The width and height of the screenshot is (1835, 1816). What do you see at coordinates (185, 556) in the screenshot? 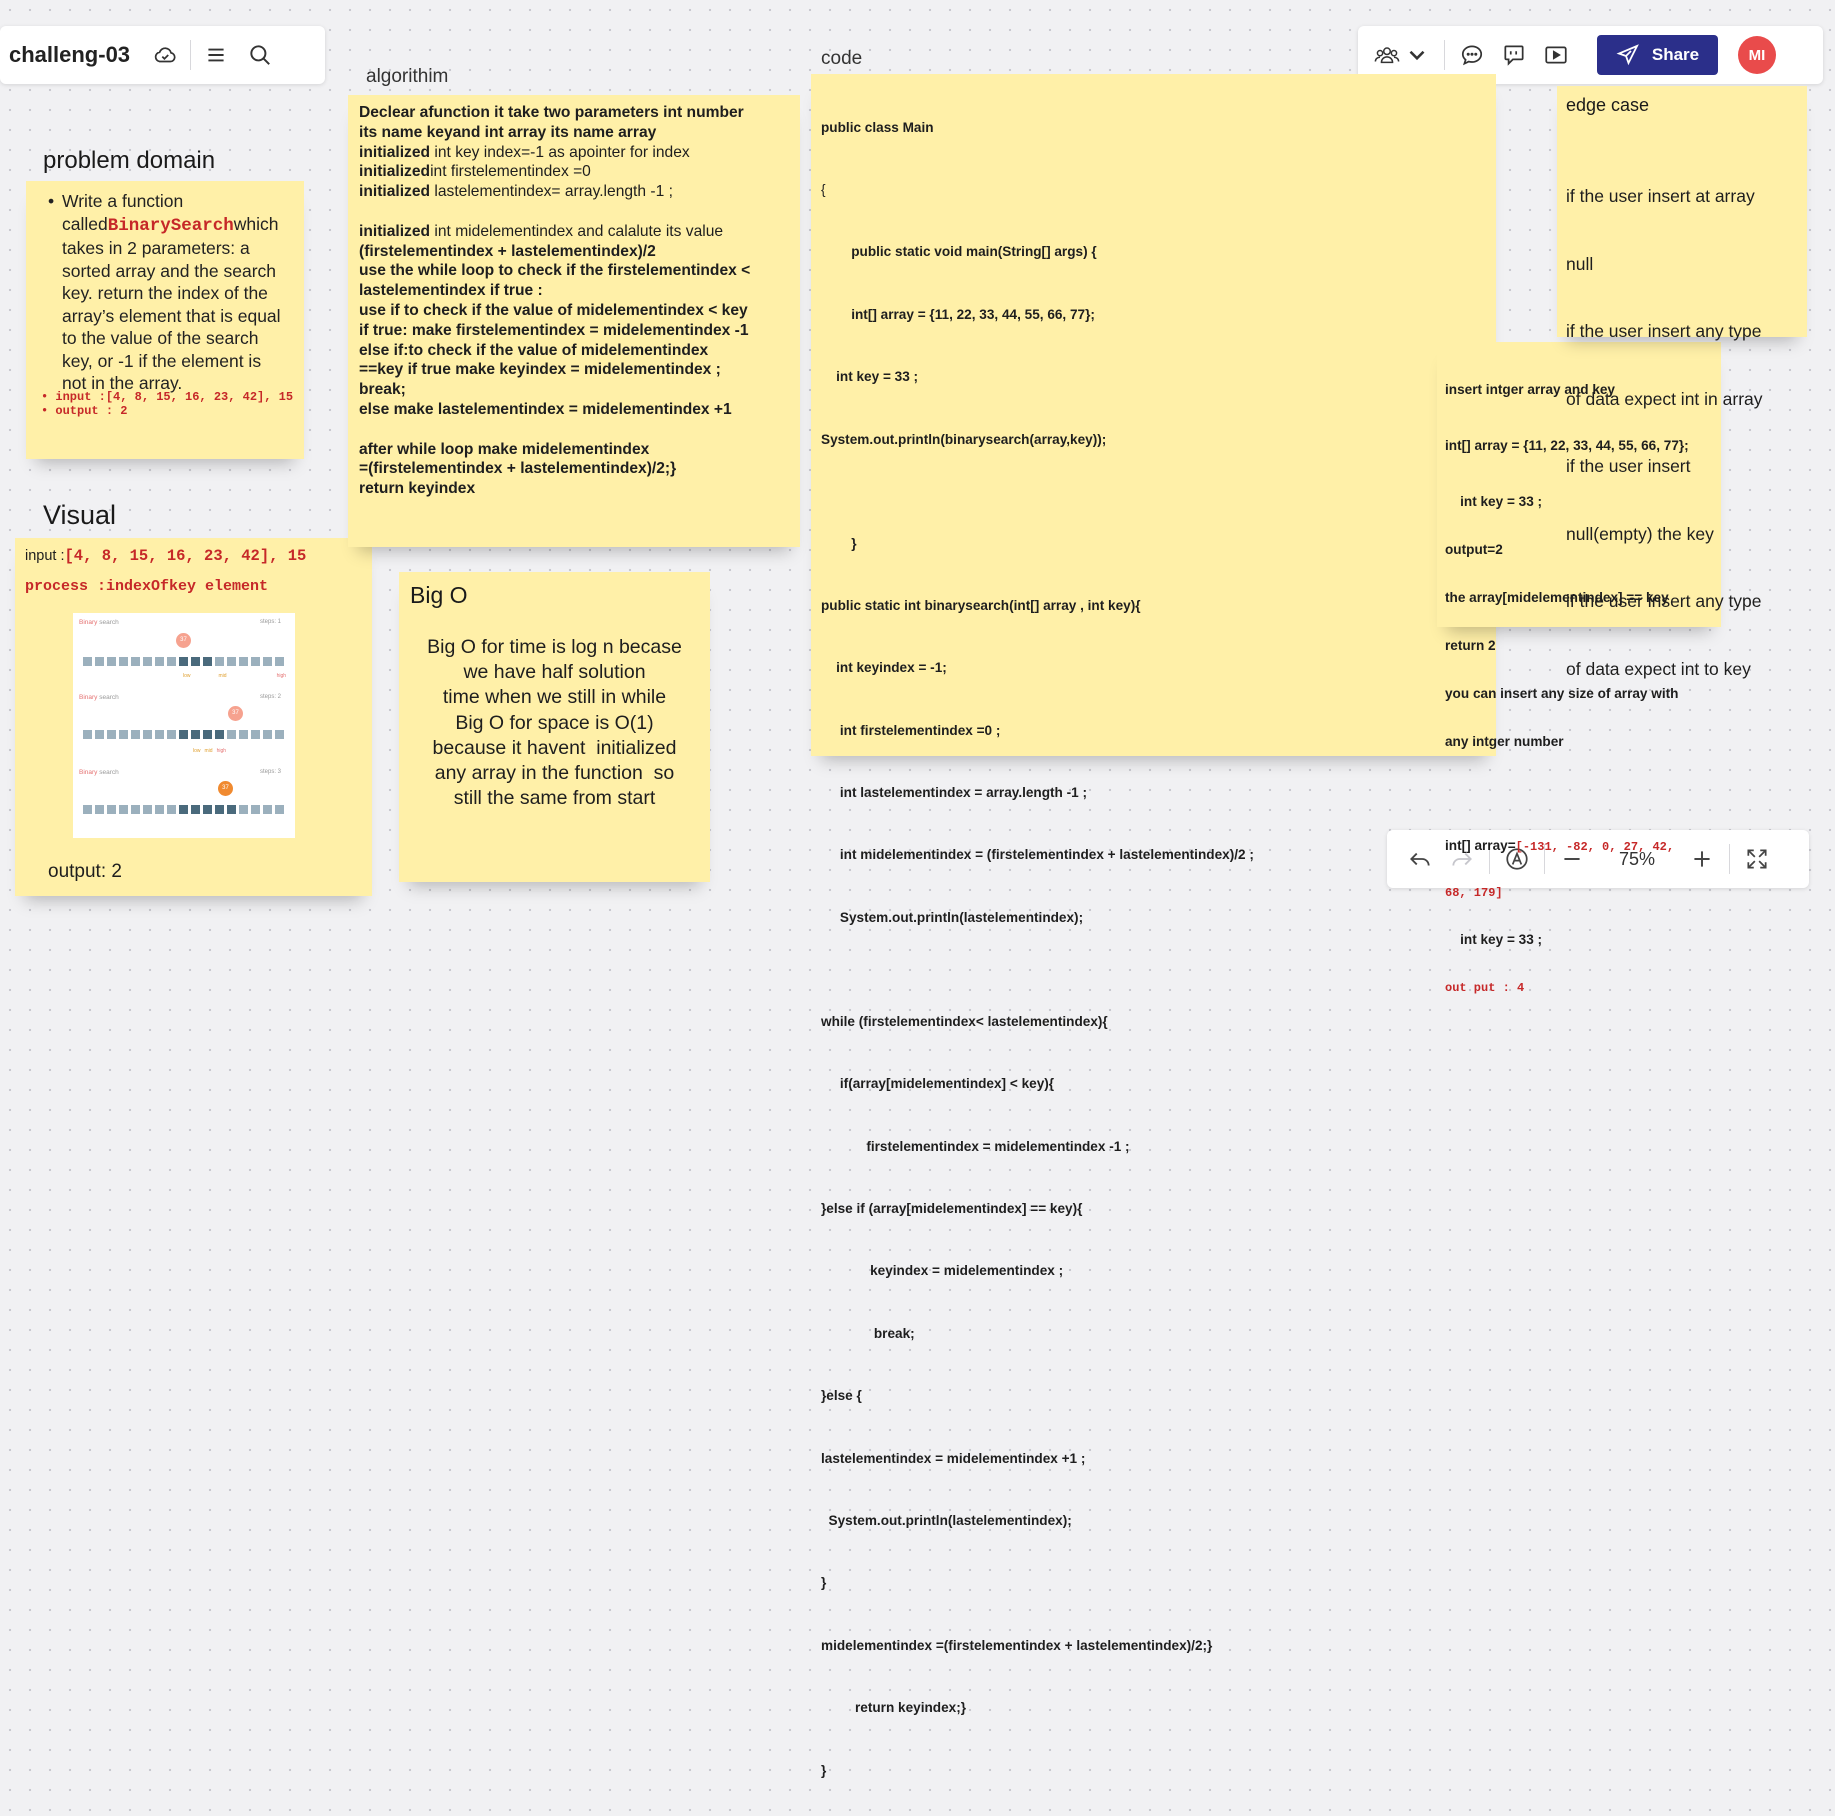
I see `visual-input-value: [4, 8, 15, 16, 23, 42], 15` at bounding box center [185, 556].